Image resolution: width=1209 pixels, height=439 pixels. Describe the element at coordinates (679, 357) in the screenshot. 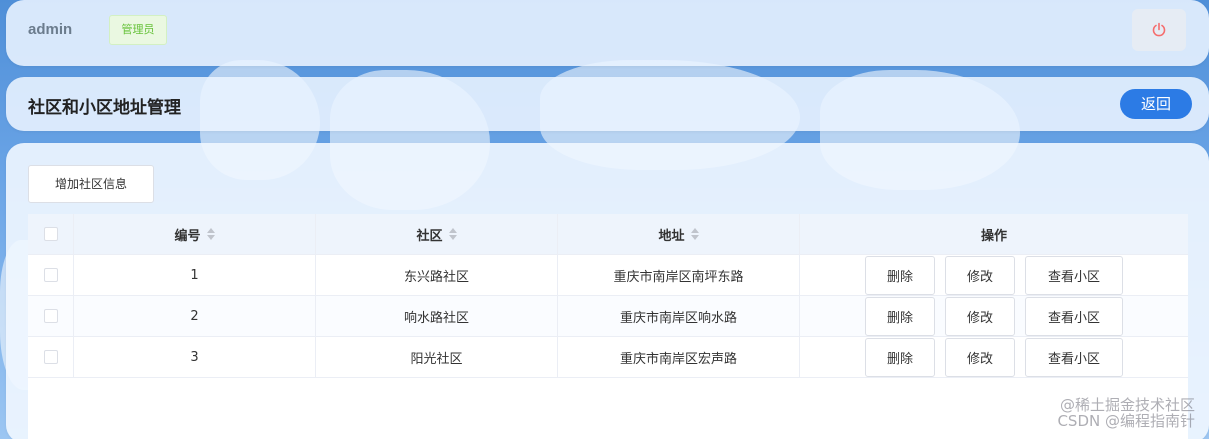

I see `cell-address: 重庆市南岸区宏声路` at that location.